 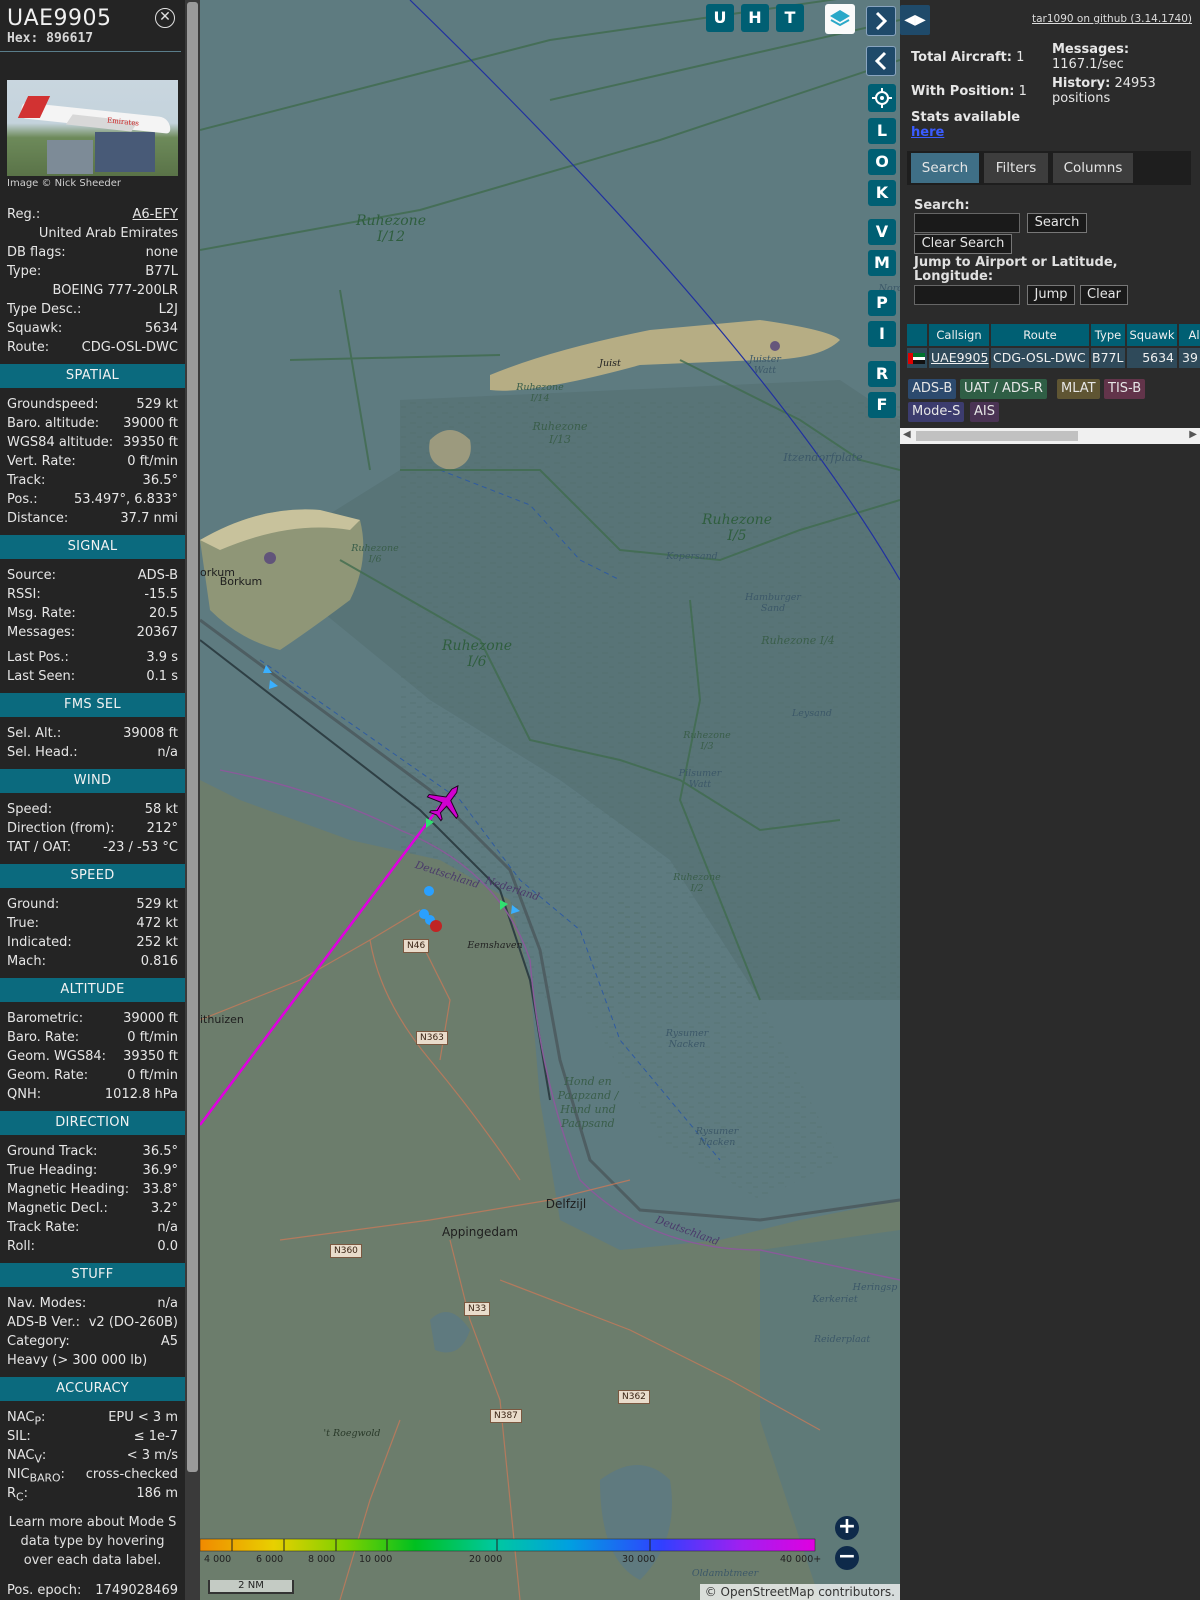 I want to click on field-label: Msg. Rate:, so click(x=41, y=613).